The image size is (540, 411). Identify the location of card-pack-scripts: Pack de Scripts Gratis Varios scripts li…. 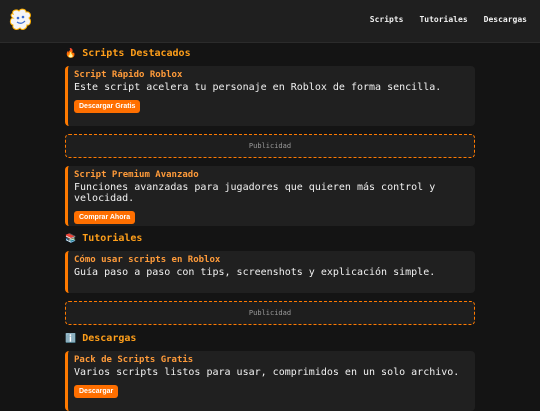
(270, 381).